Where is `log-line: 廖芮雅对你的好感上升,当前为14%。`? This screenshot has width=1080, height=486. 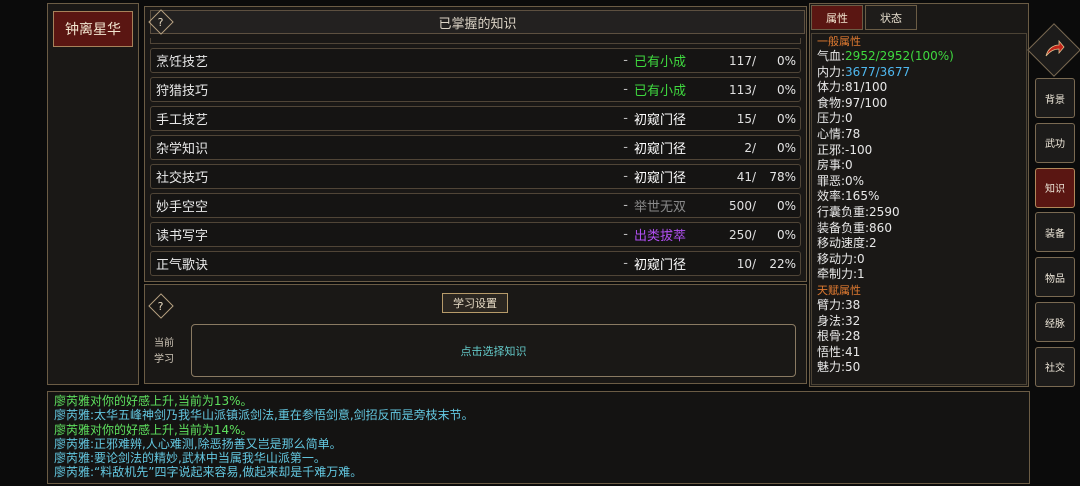
log-line: 廖芮雅对你的好感上升,当前为14%。 is located at coordinates (153, 429).